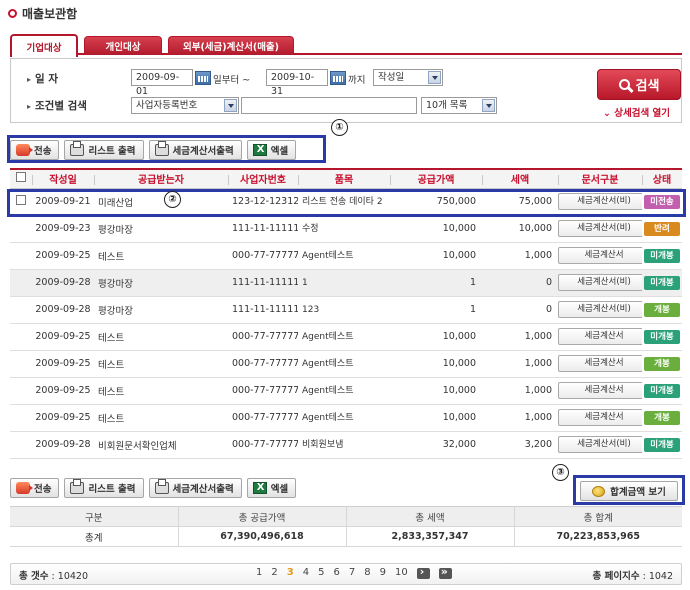  What do you see at coordinates (161, 178) in the screenshot?
I see `col-receiver: 공급받는자` at bounding box center [161, 178].